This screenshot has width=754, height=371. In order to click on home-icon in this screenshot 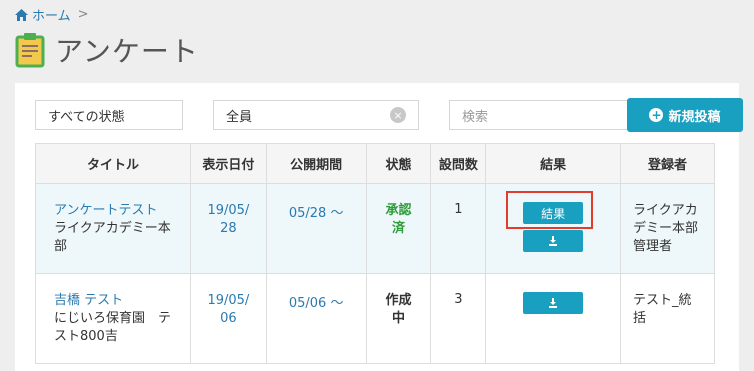, I will do `click(21, 14)`.